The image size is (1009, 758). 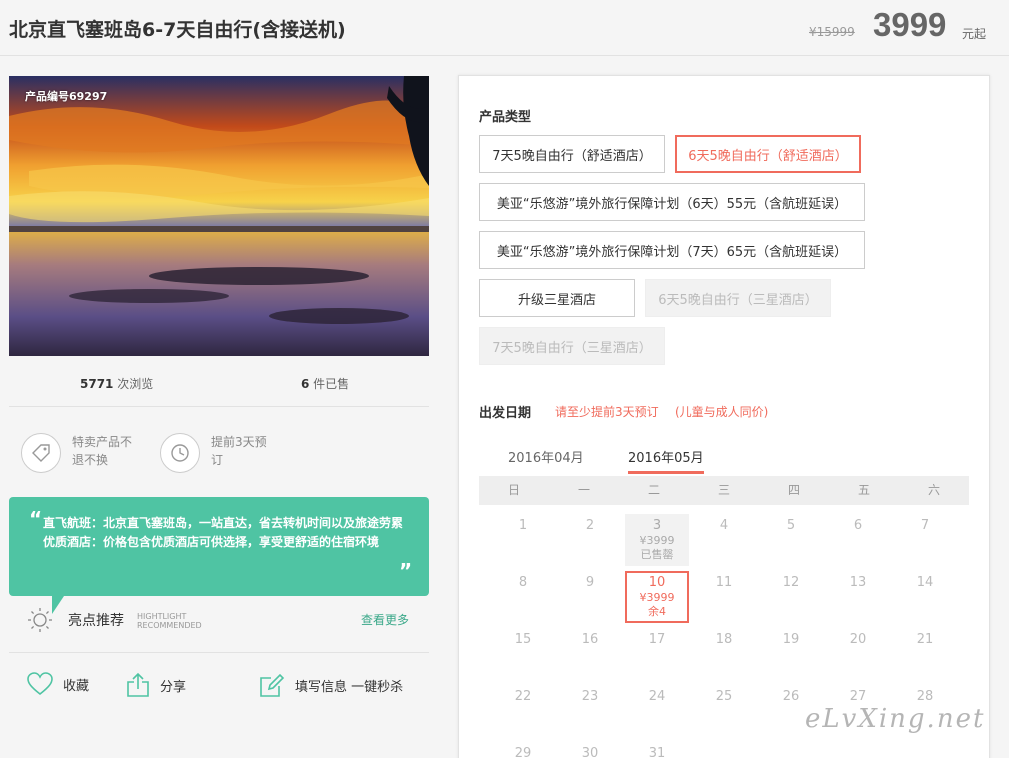 I want to click on quote-open-mark: “, so click(x=36, y=519).